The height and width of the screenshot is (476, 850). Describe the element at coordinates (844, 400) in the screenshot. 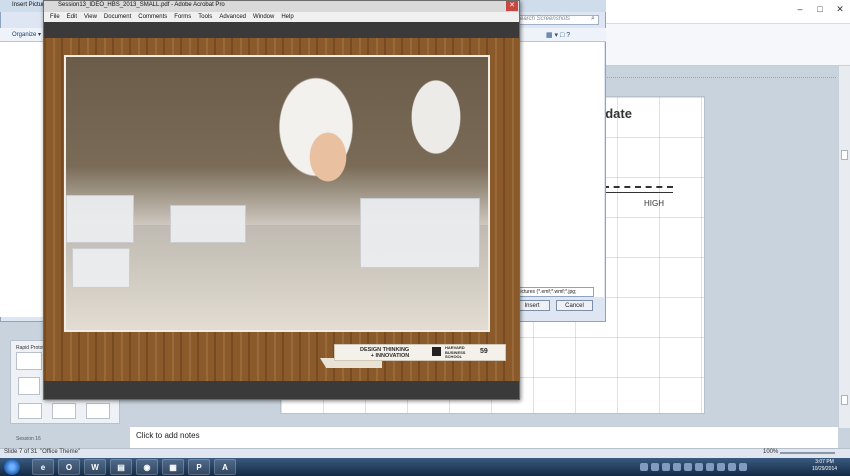

I see `scroll-down-icon` at that location.